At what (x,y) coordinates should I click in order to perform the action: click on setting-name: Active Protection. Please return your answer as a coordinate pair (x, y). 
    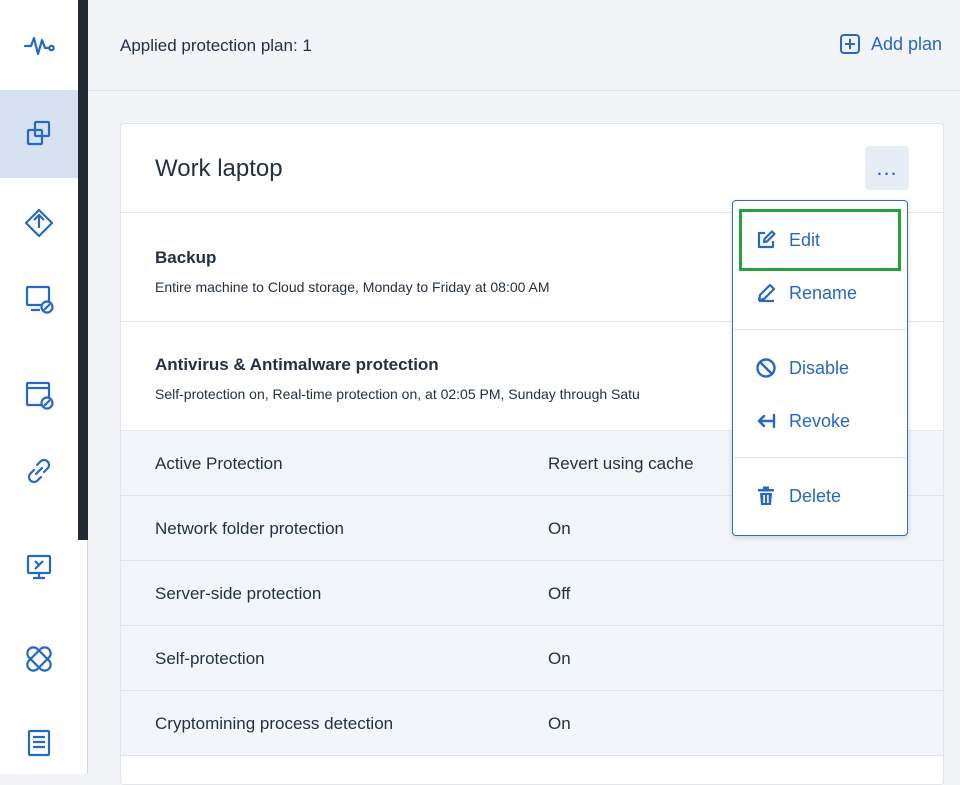
    Looking at the image, I should click on (219, 463).